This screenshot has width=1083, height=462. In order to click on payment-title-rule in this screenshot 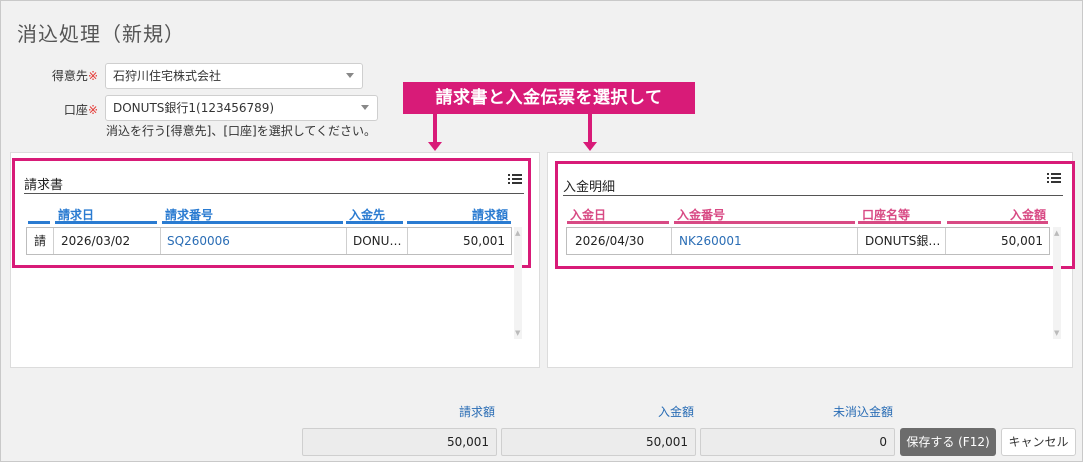, I will do `click(813, 195)`.